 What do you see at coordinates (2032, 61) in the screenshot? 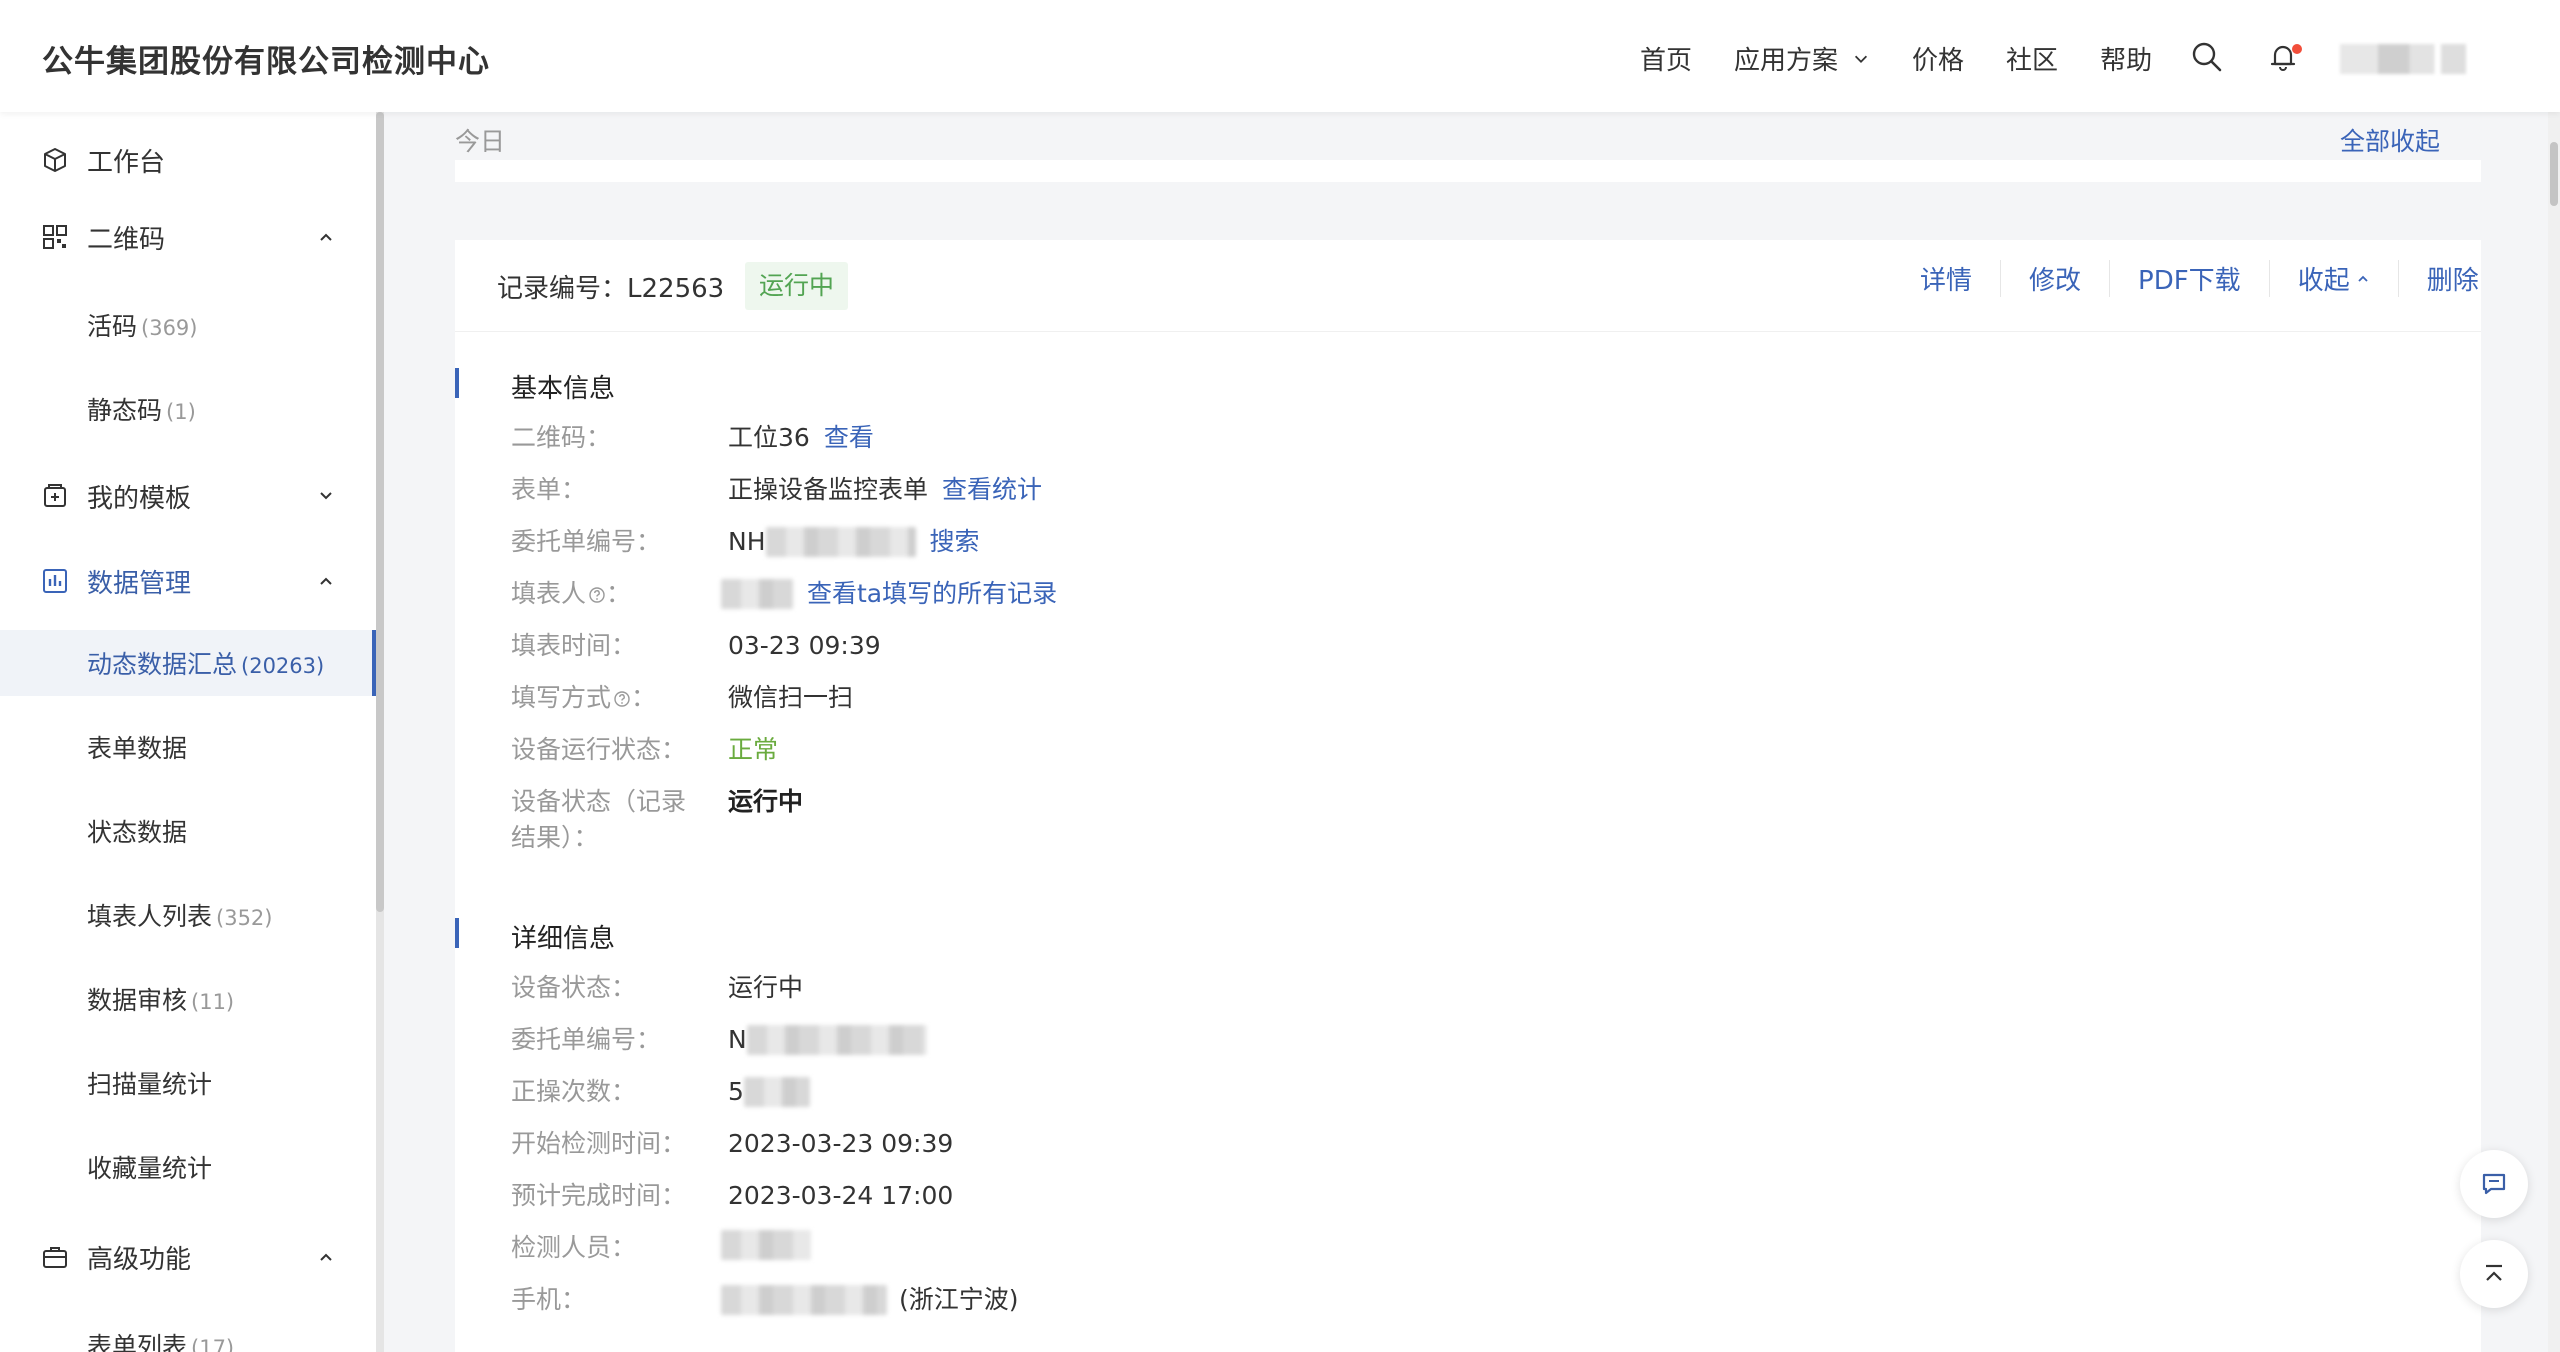
I see `nav-community-label: 社区` at bounding box center [2032, 61].